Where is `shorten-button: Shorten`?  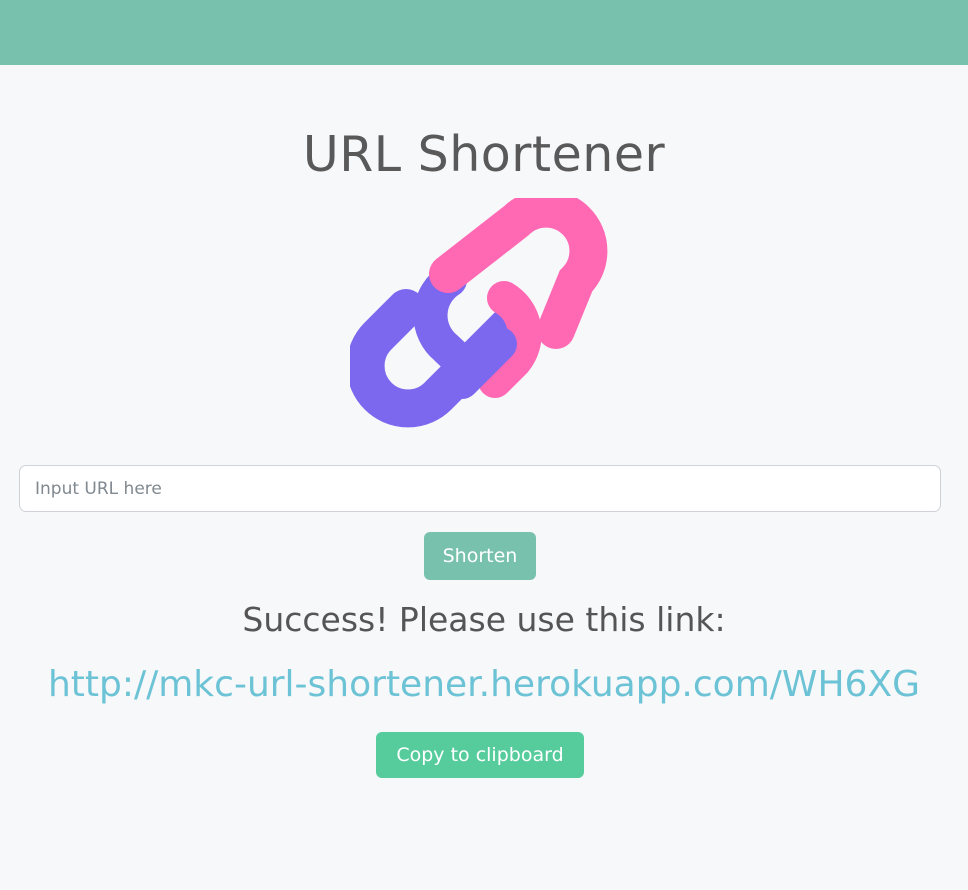 shorten-button: Shorten is located at coordinates (480, 556).